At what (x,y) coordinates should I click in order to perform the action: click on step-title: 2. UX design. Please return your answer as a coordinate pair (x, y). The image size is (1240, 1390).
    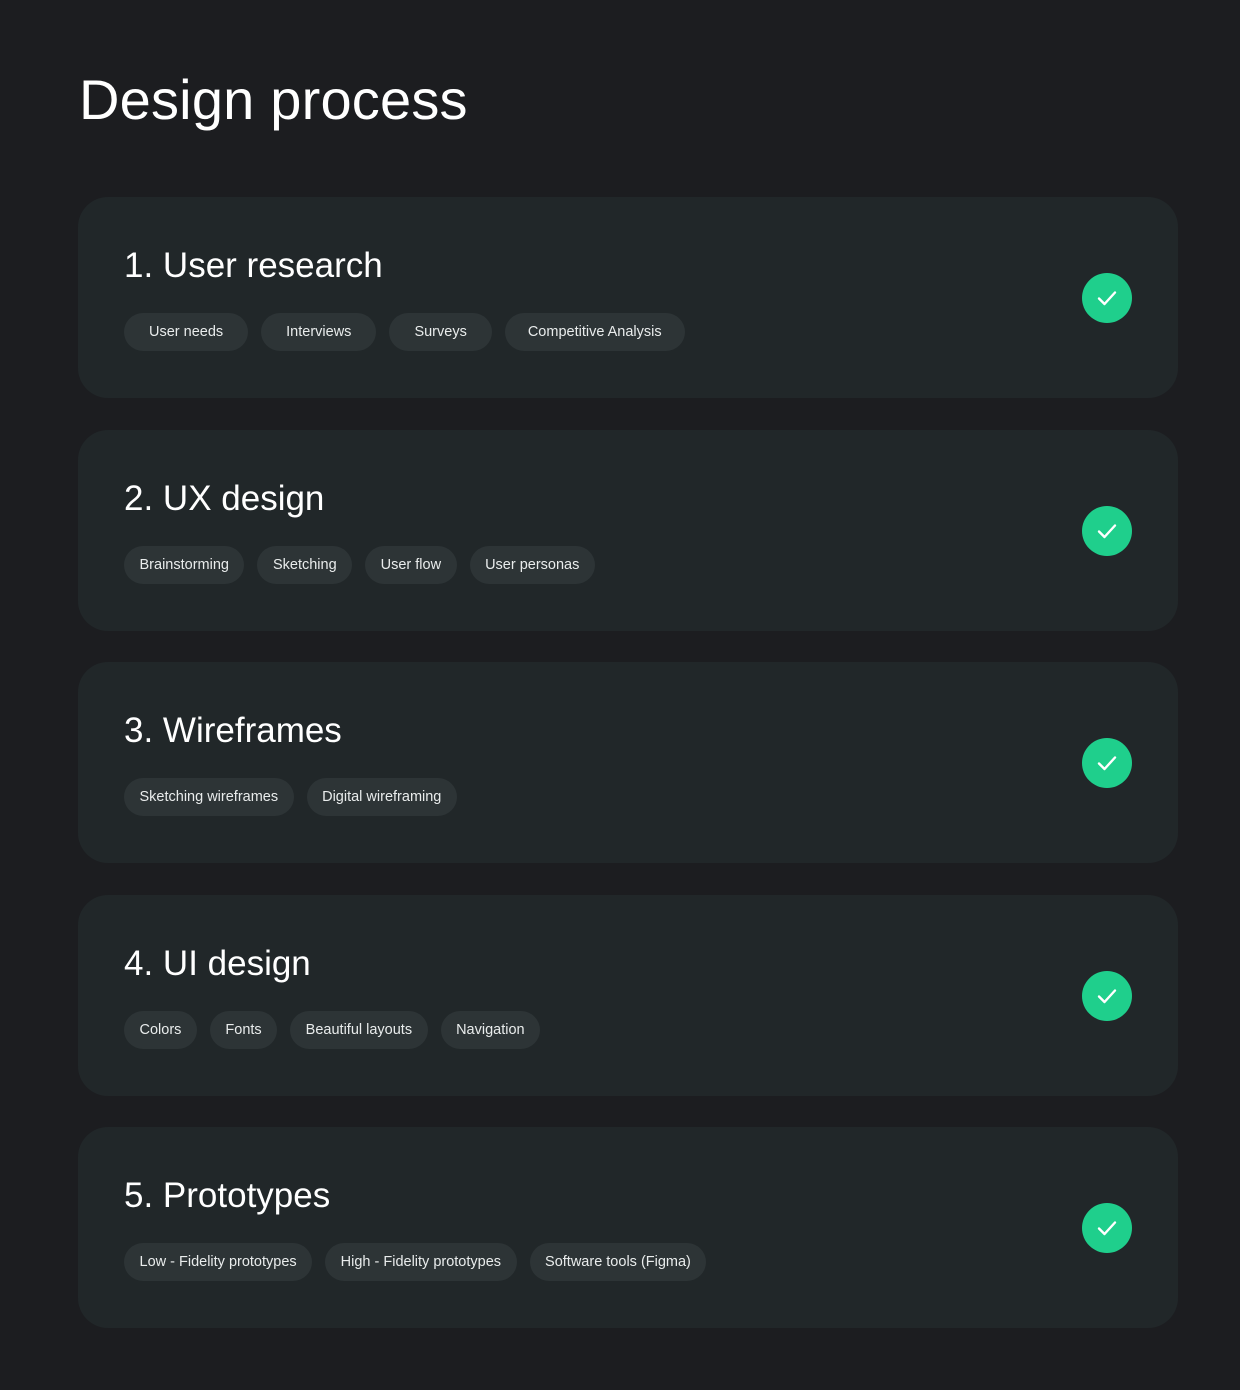
    Looking at the image, I should click on (224, 498).